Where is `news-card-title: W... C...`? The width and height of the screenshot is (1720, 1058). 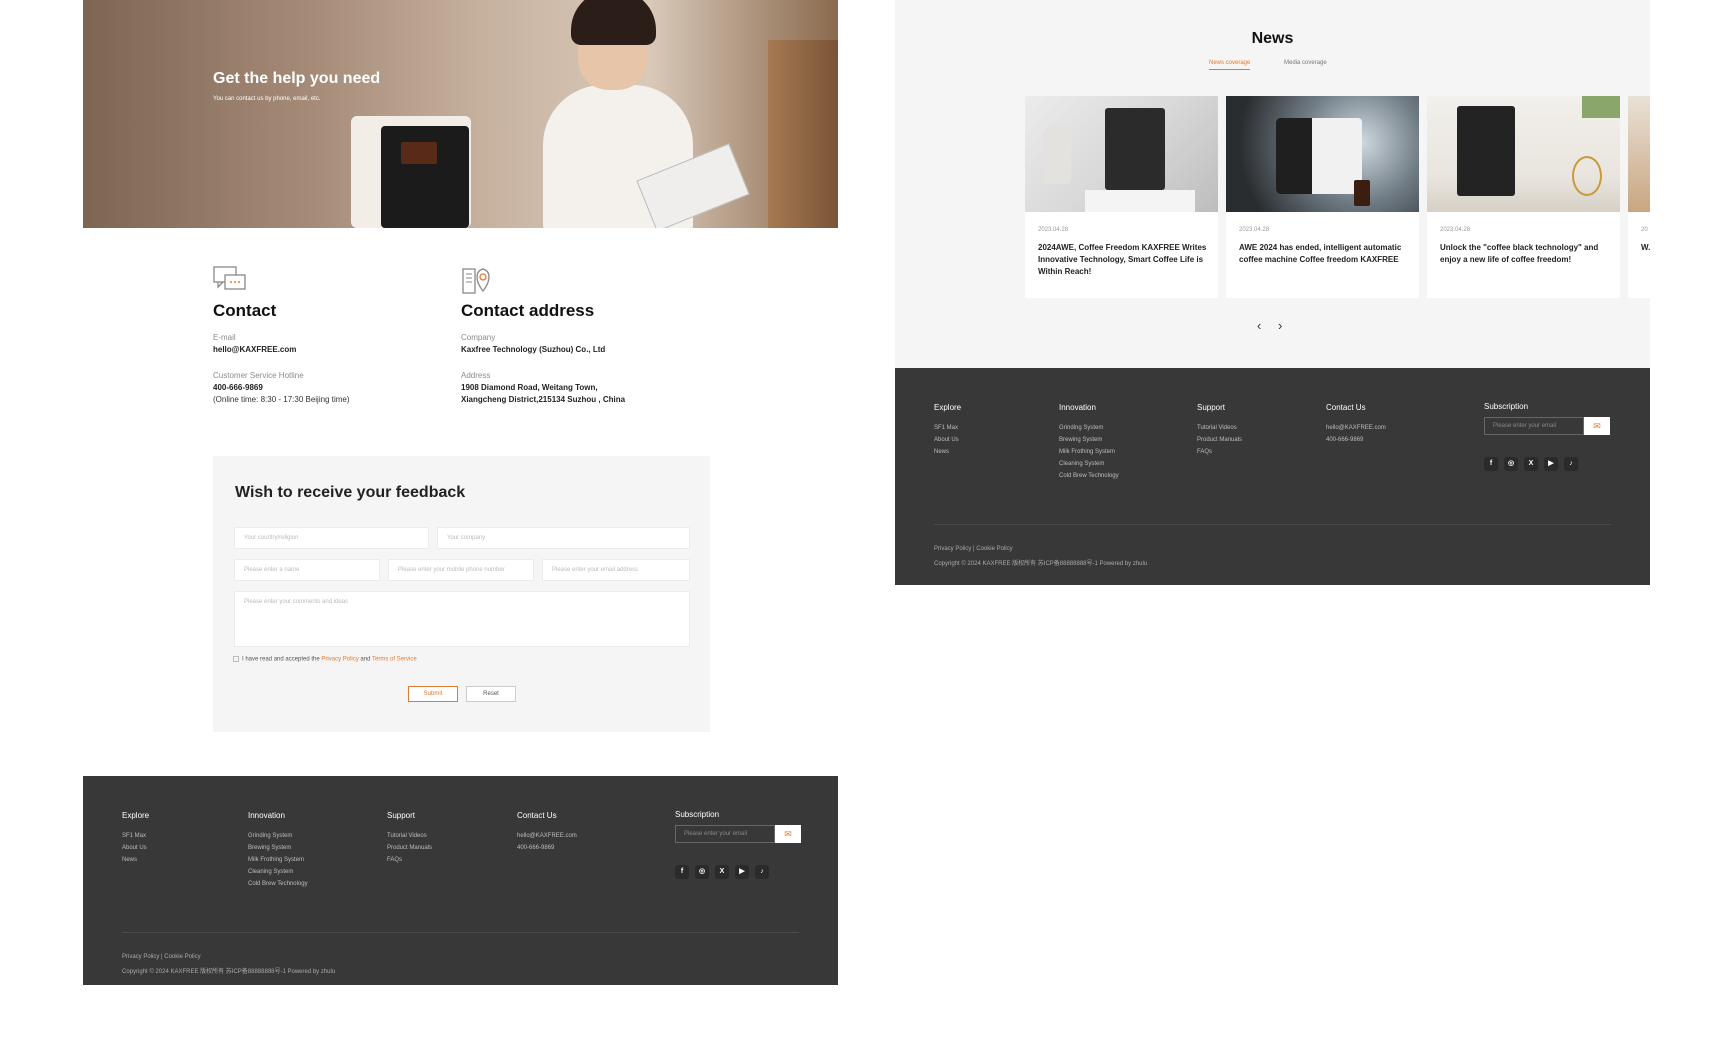 news-card-title: W... C... is located at coordinates (1645, 248).